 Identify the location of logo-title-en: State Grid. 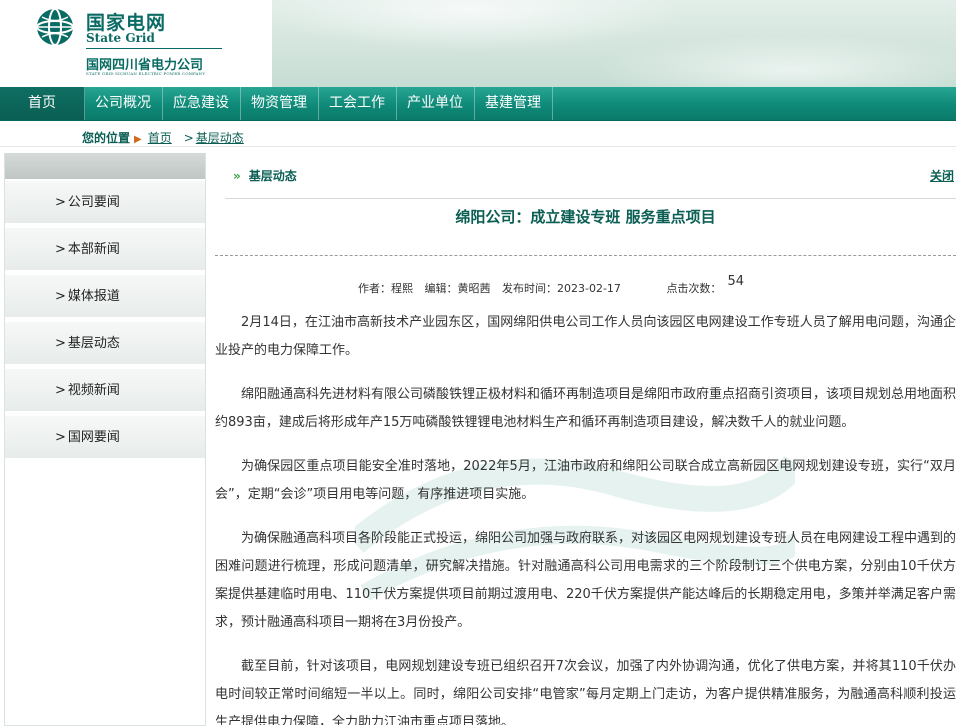
(120, 38).